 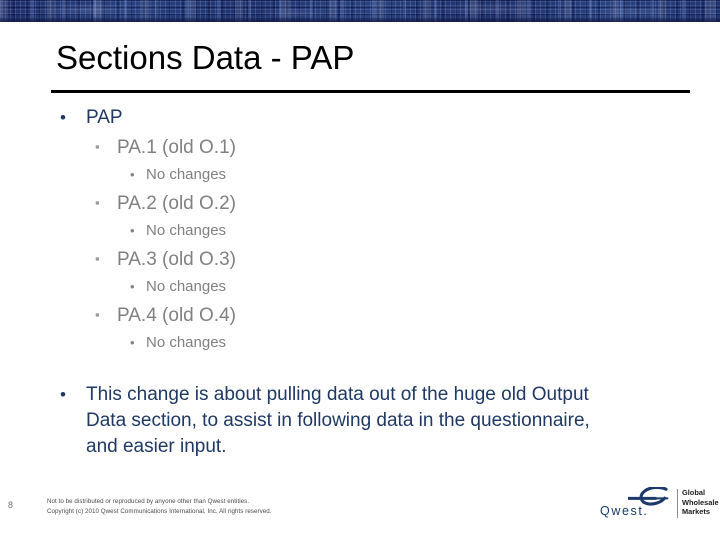 I want to click on logo-divider, so click(x=677, y=503).